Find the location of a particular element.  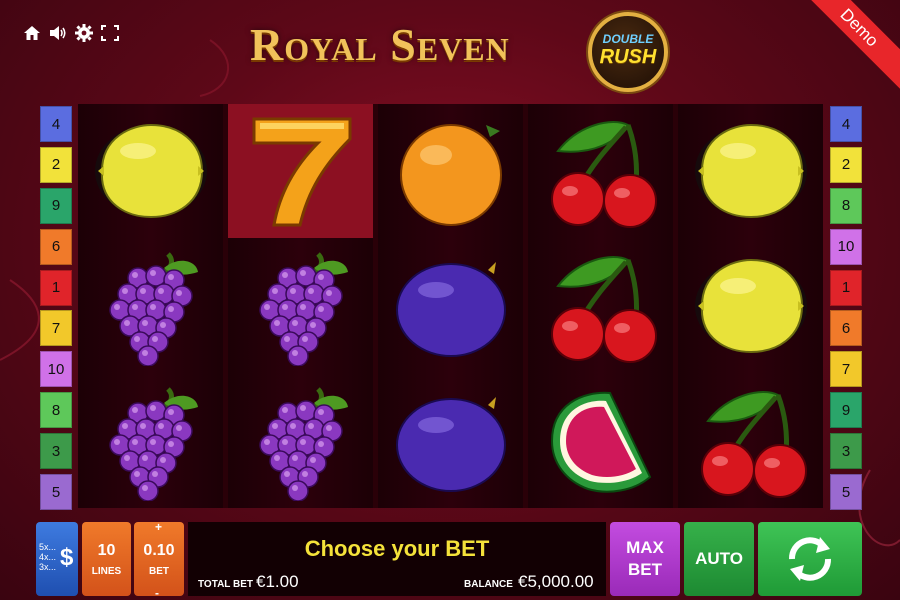

lines-label: LINES is located at coordinates (106, 571).